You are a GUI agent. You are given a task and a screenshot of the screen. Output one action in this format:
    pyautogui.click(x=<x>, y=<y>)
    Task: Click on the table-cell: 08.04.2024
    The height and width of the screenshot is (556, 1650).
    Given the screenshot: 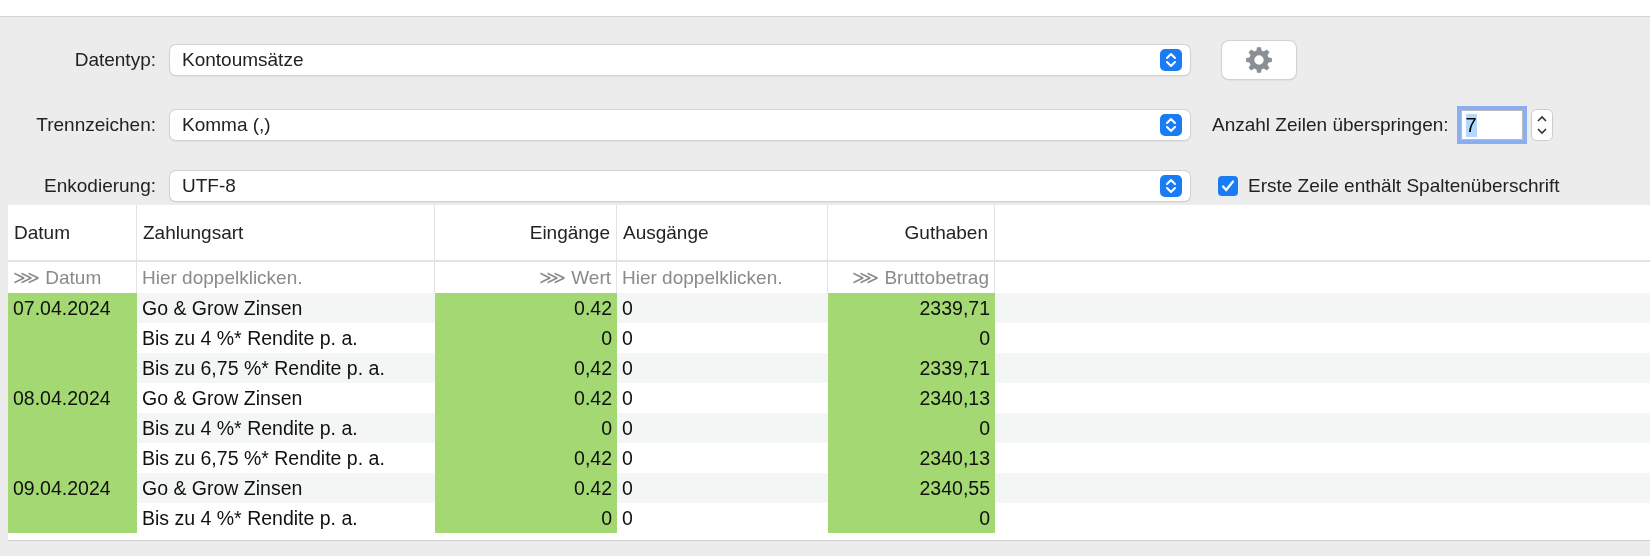 What is the action you would take?
    pyautogui.click(x=72, y=398)
    